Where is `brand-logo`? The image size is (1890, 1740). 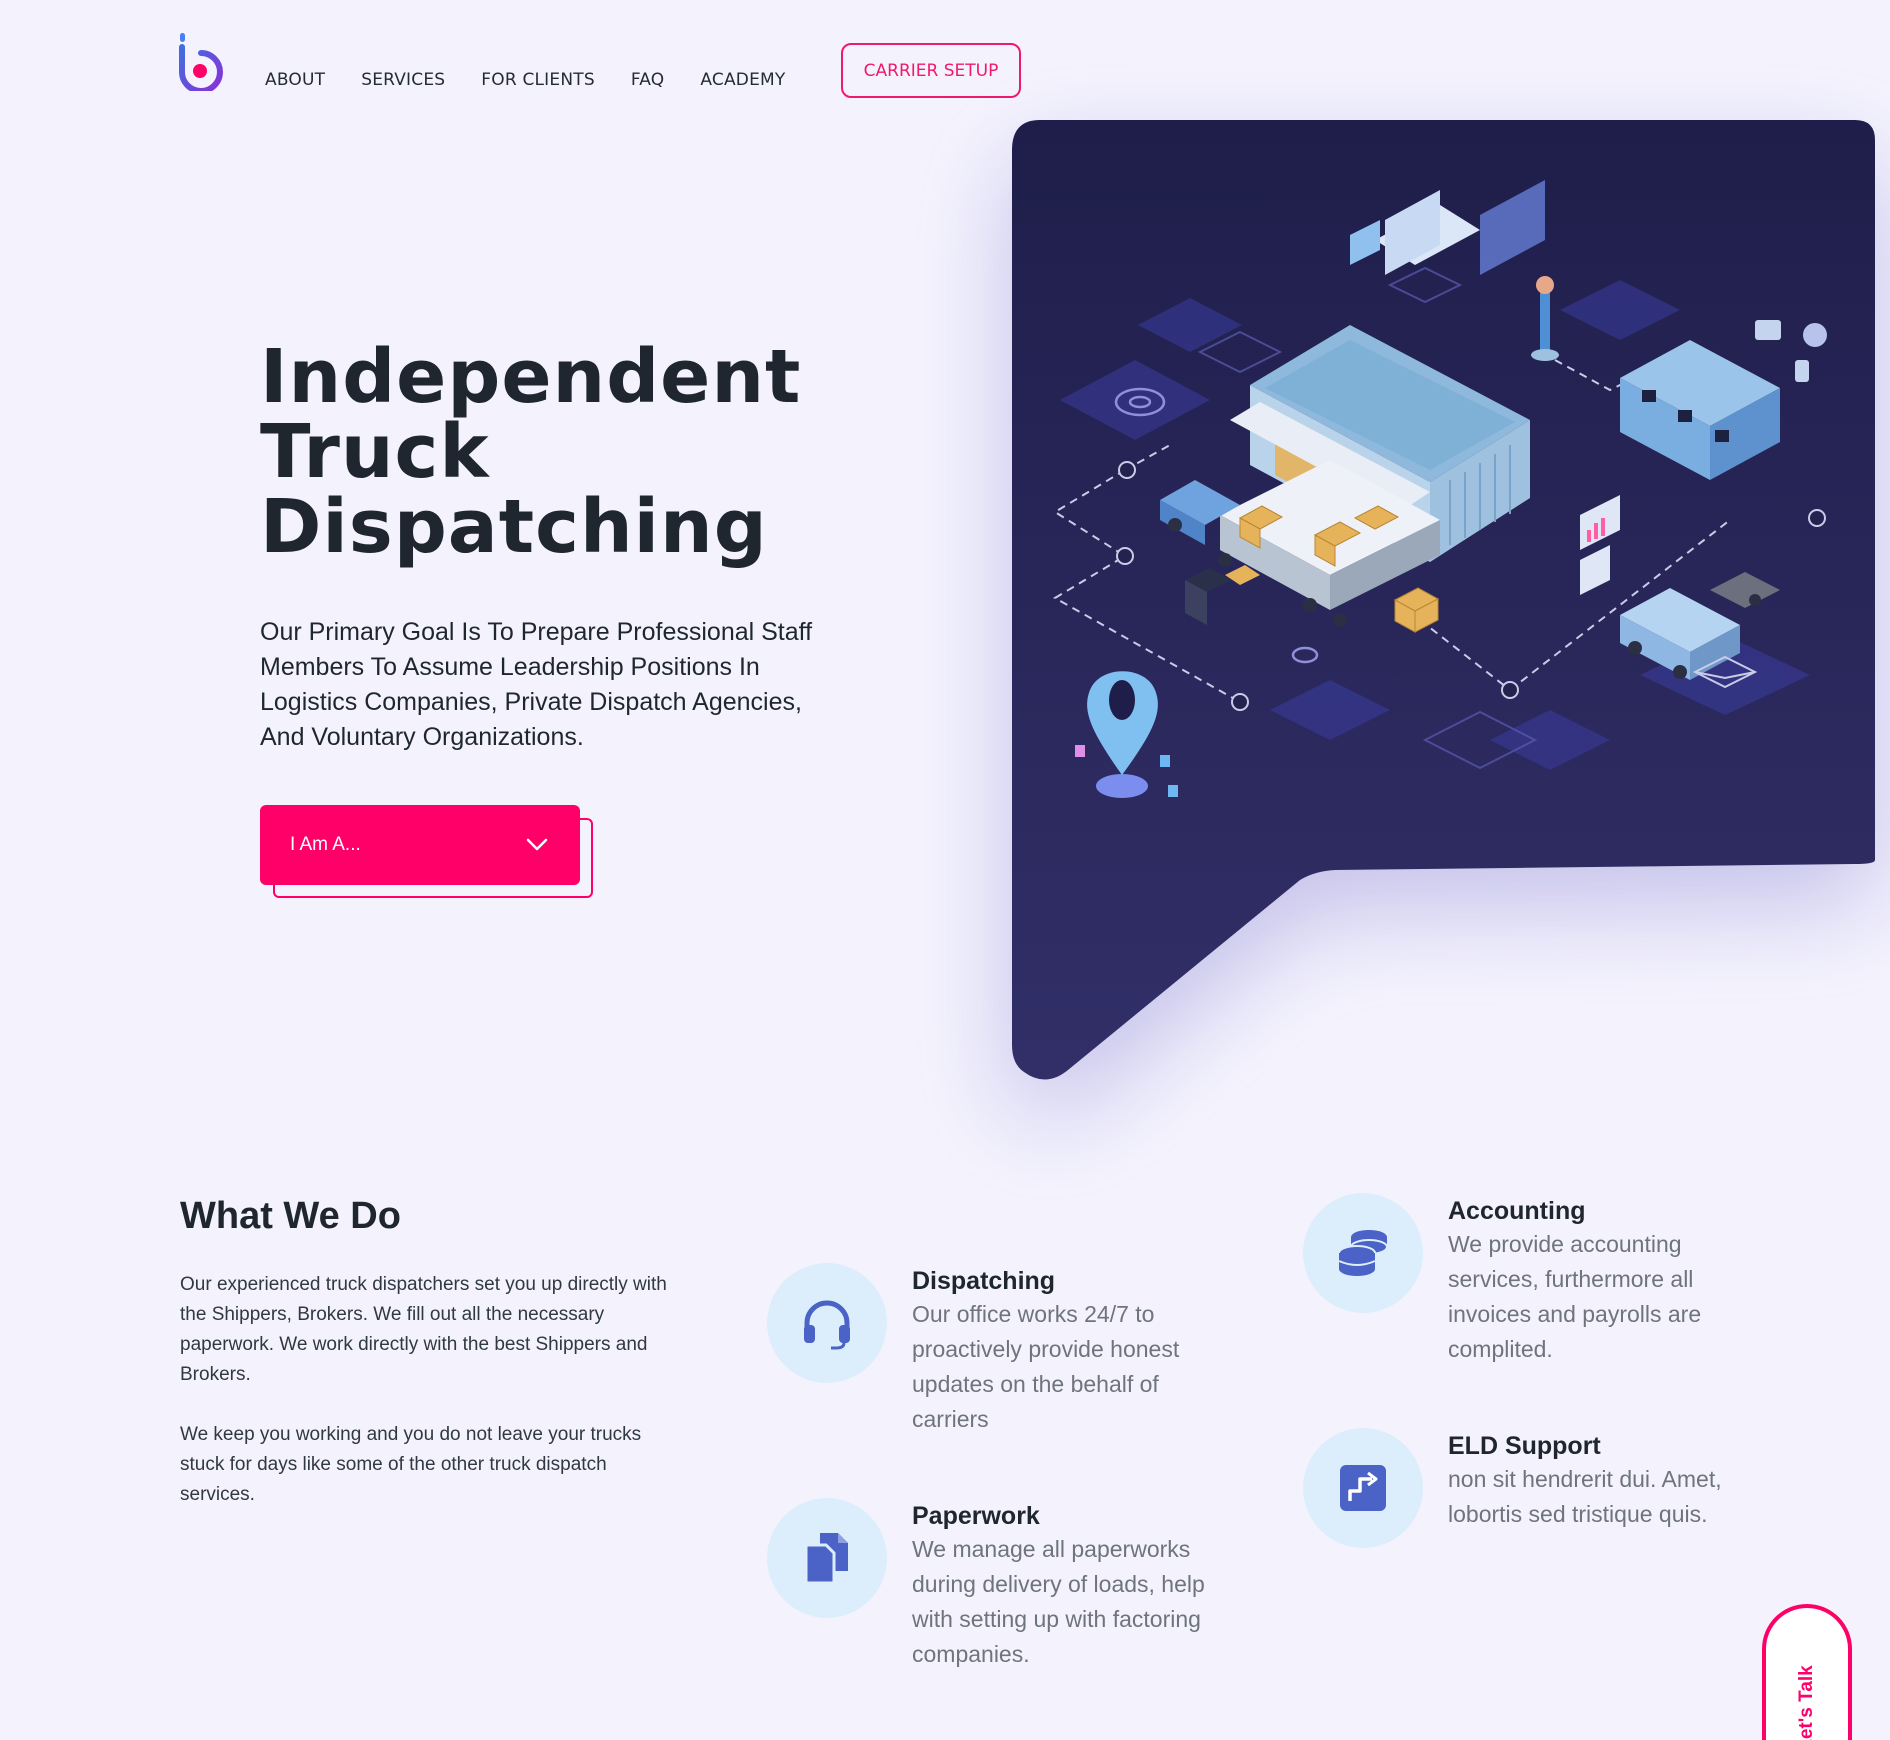
brand-logo is located at coordinates (201, 62).